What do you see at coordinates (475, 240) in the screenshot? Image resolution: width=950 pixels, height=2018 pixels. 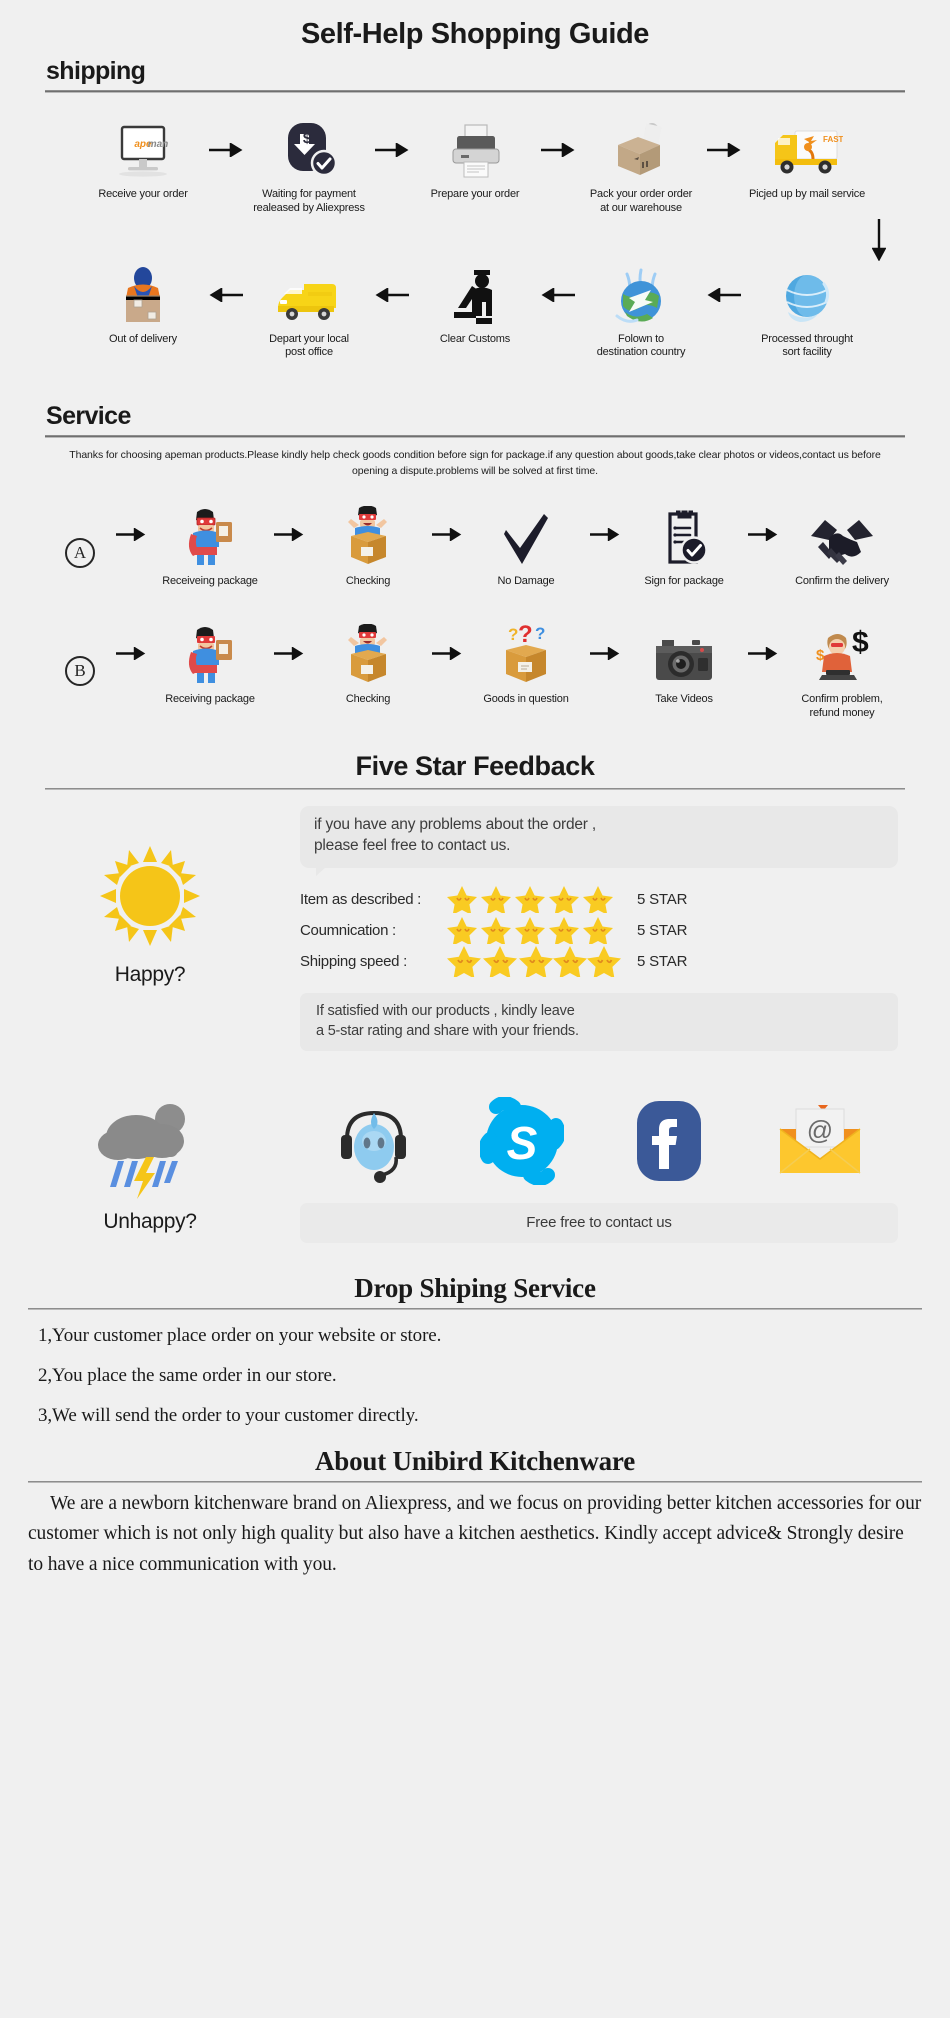 I see `flow-down-connector` at bounding box center [475, 240].